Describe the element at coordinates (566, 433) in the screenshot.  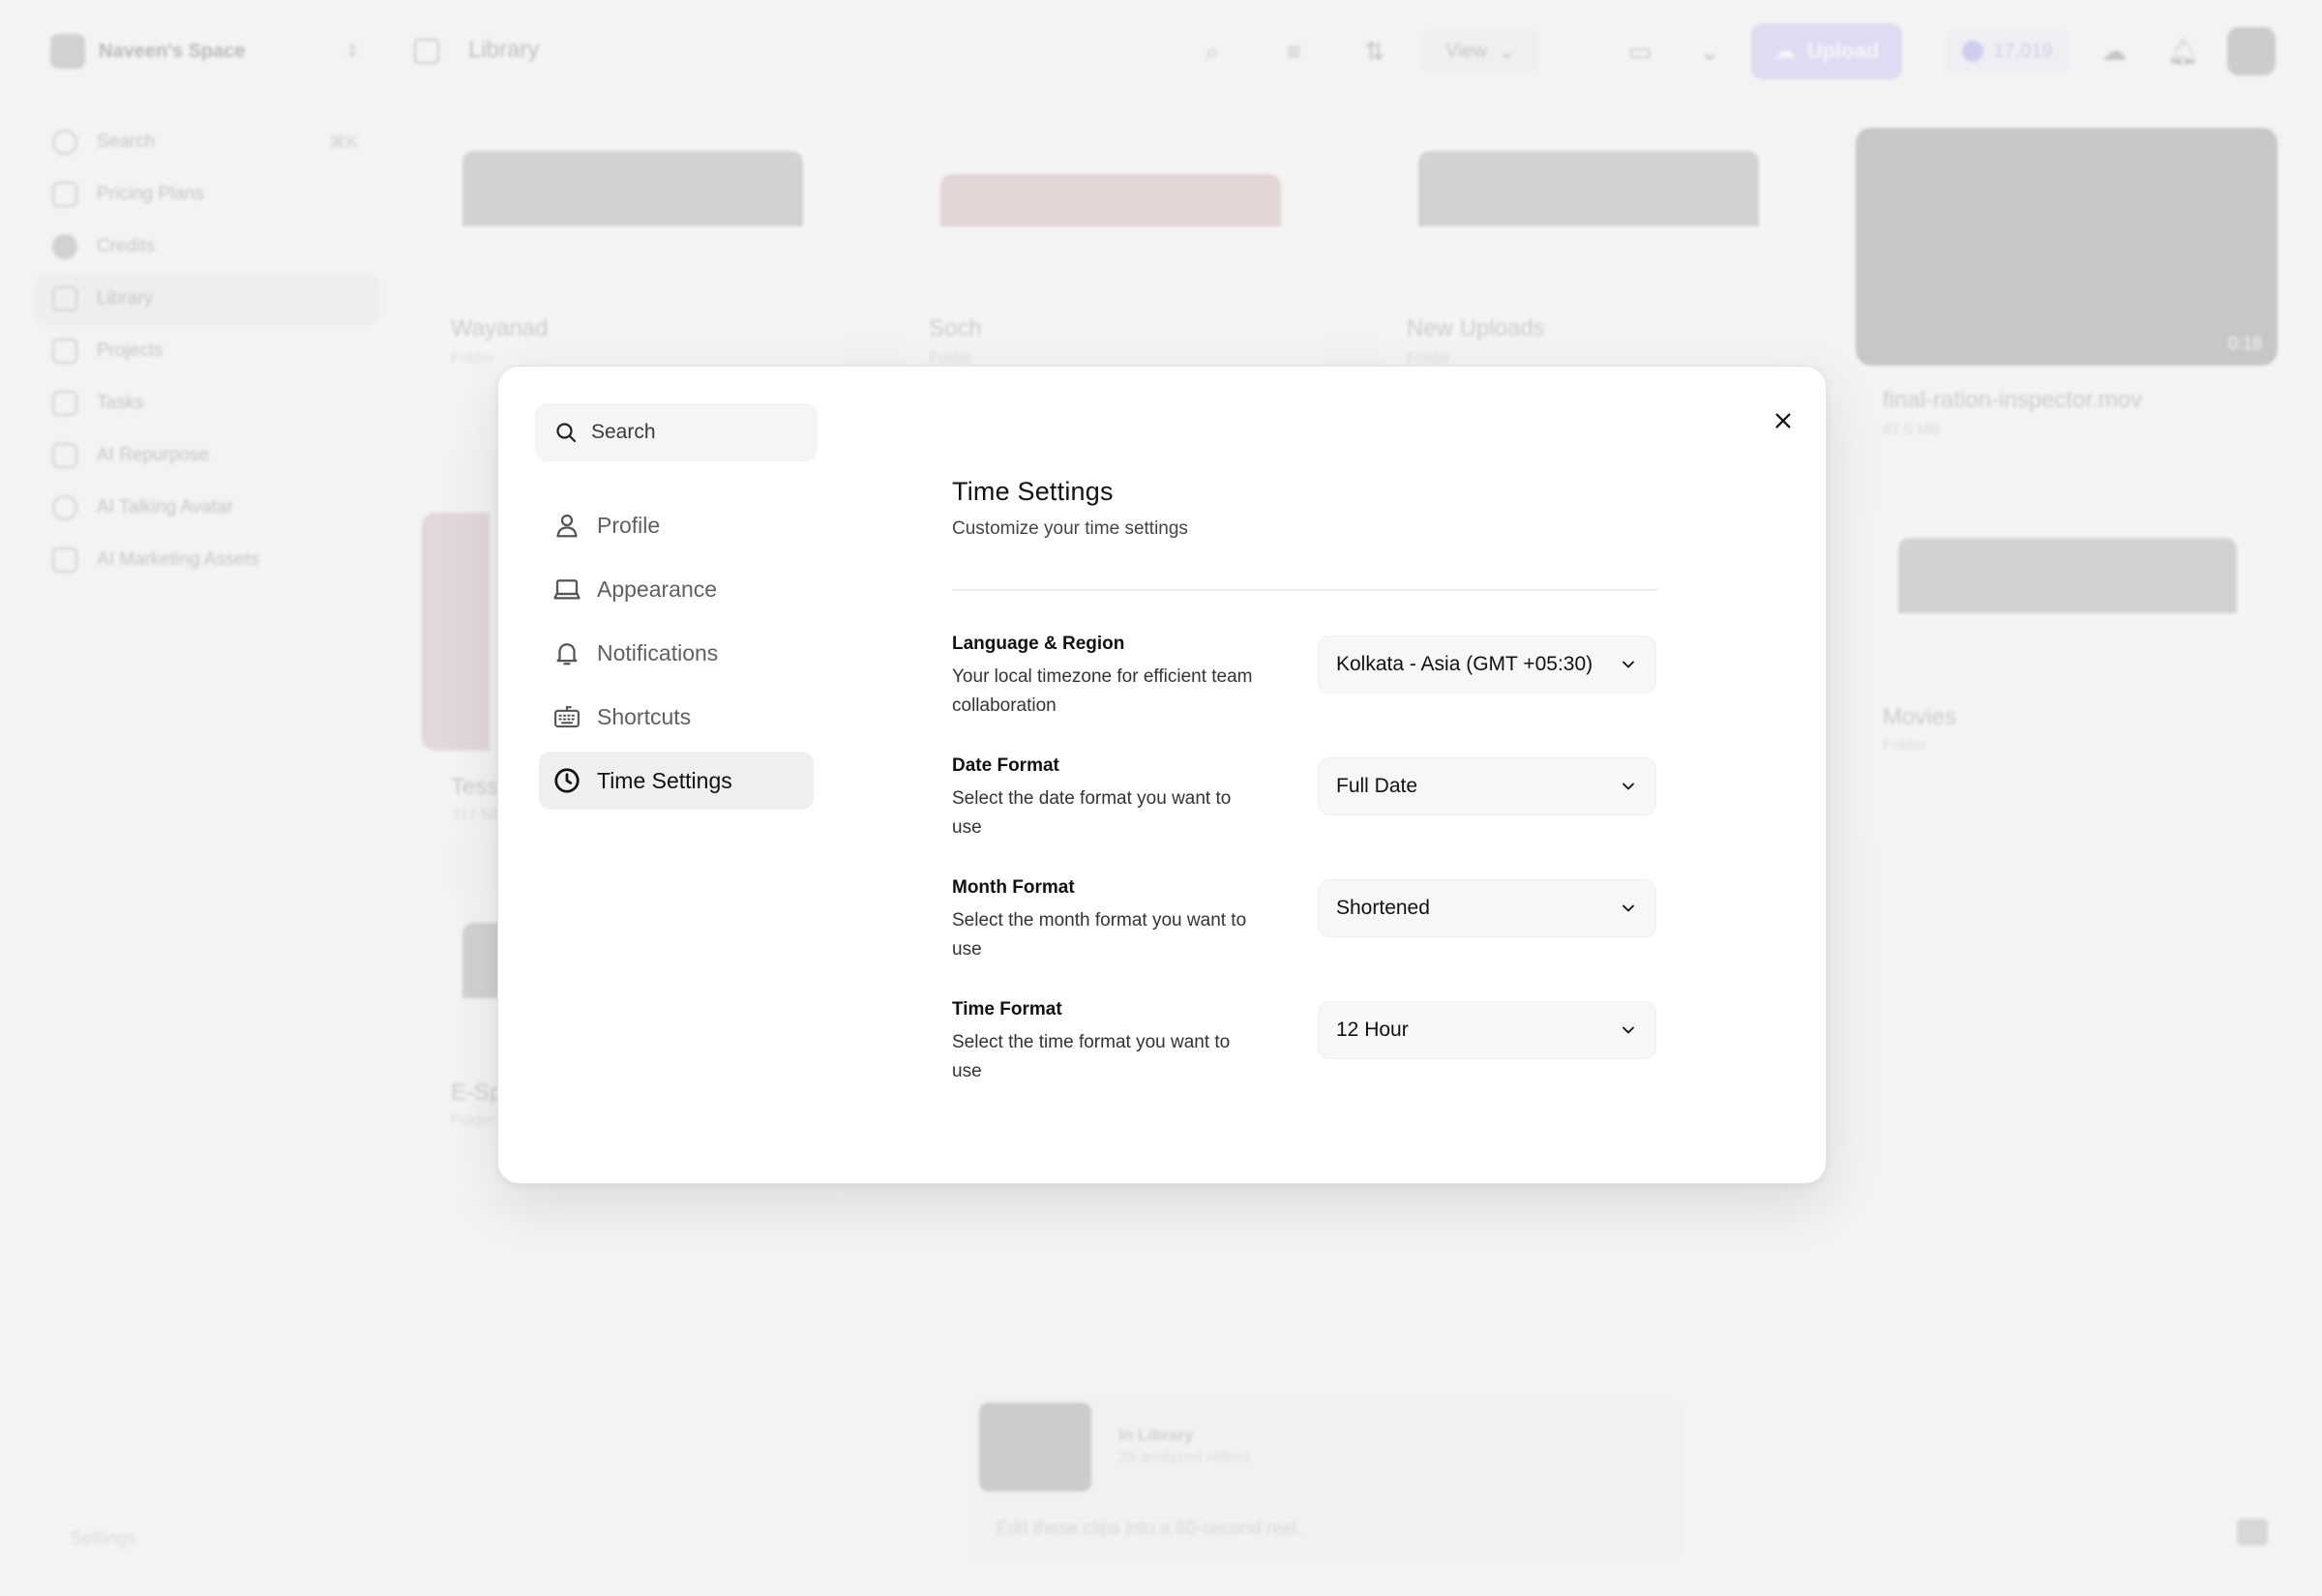
I see `search-icon` at that location.